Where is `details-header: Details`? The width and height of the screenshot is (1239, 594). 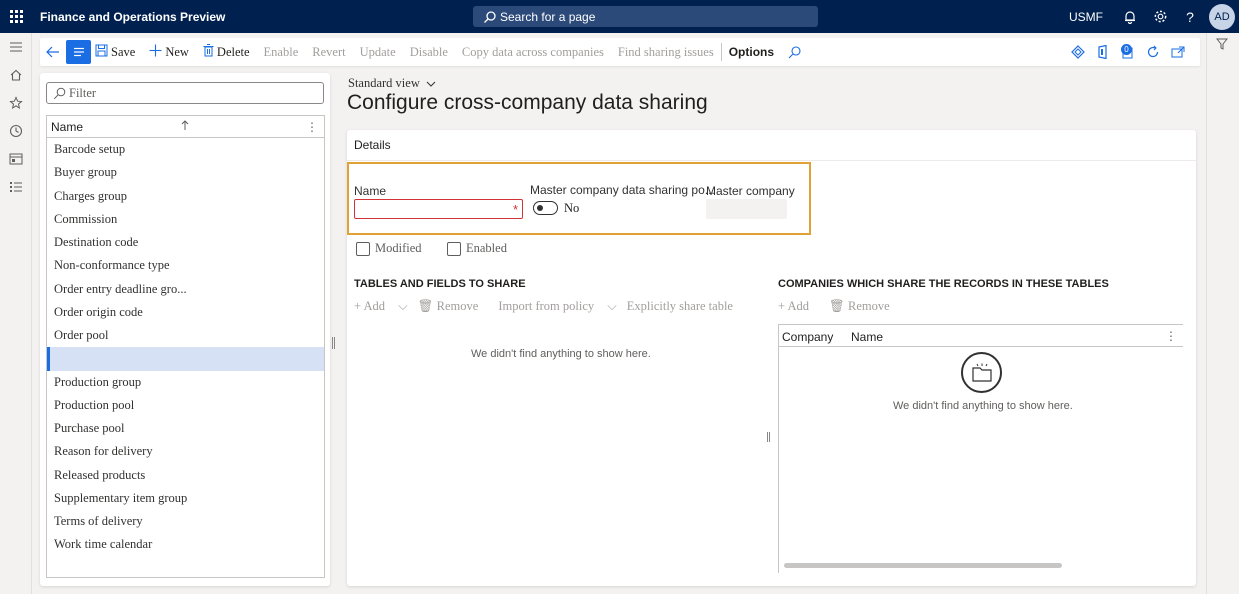
details-header: Details is located at coordinates (771, 145).